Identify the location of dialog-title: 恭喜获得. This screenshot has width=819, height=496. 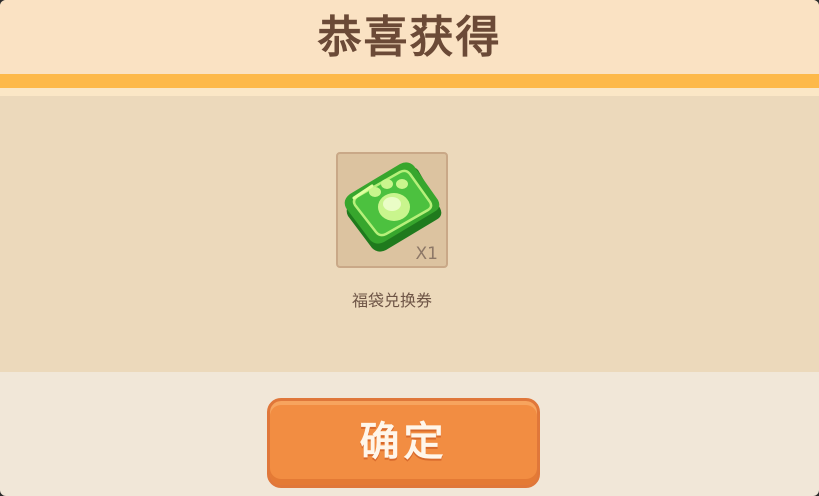
(409, 37).